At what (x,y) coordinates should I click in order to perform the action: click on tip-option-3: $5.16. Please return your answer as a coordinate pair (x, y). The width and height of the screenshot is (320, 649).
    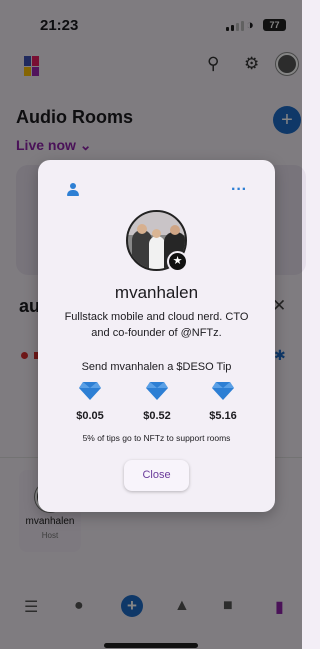
    Looking at the image, I should click on (223, 402).